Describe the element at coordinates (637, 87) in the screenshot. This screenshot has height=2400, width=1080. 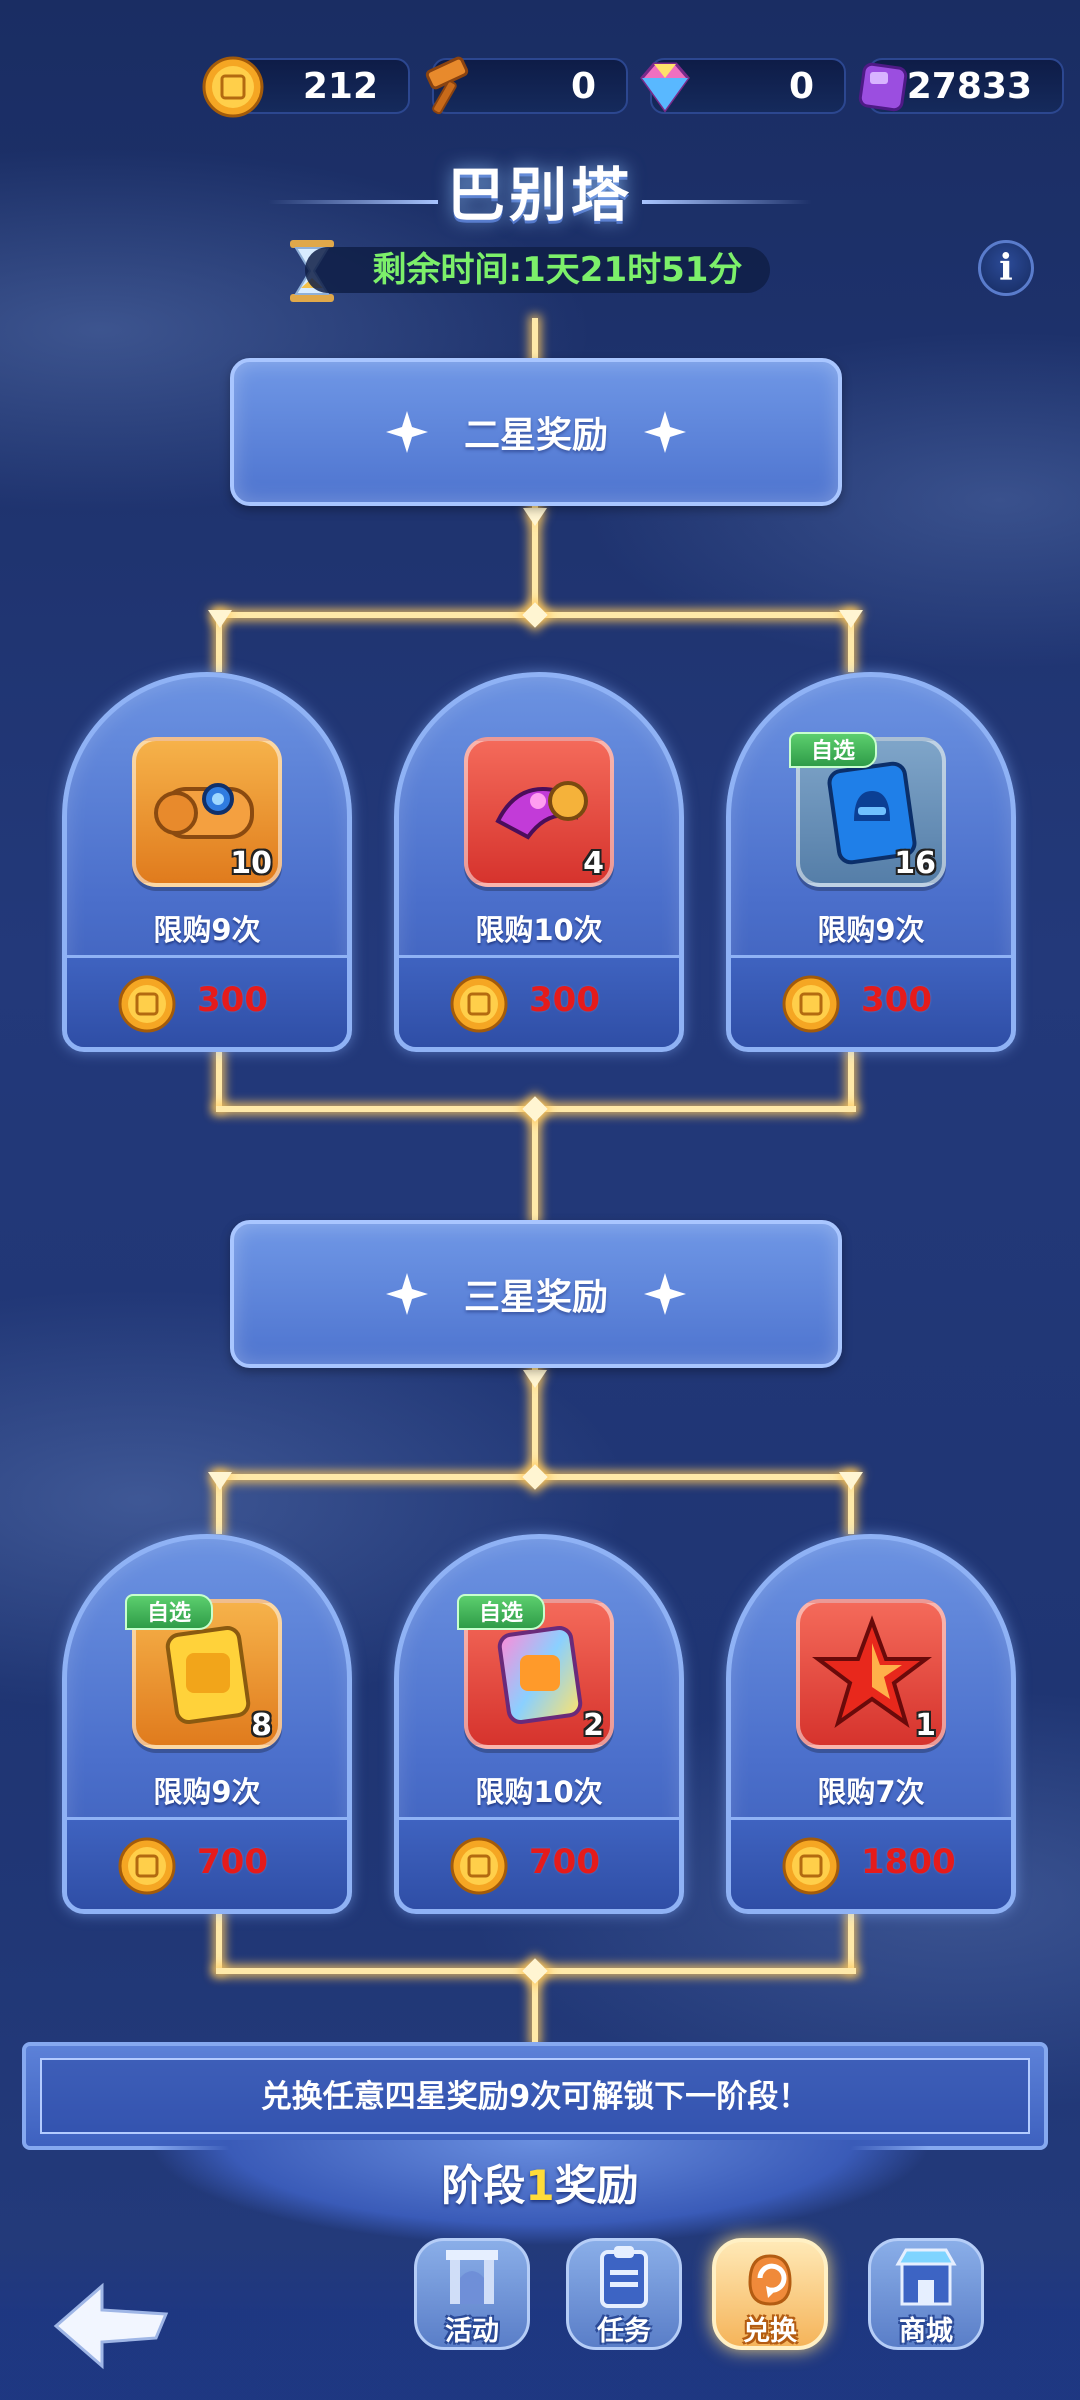
I see `currency-bar: 212 0 0 27833` at that location.